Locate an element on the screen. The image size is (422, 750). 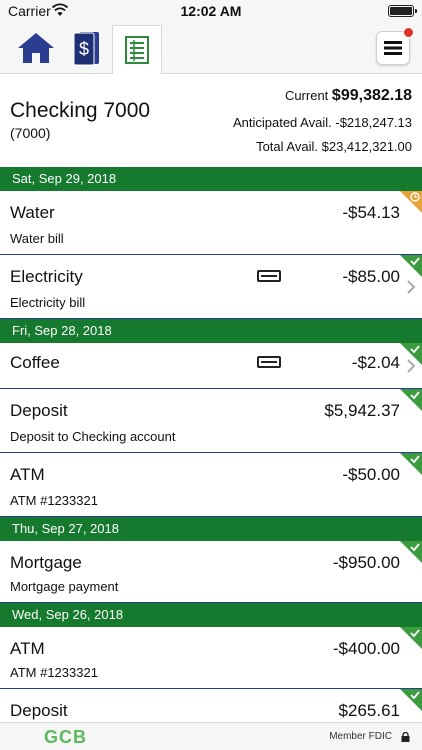
transaction-title: Electricity is located at coordinates (46, 276).